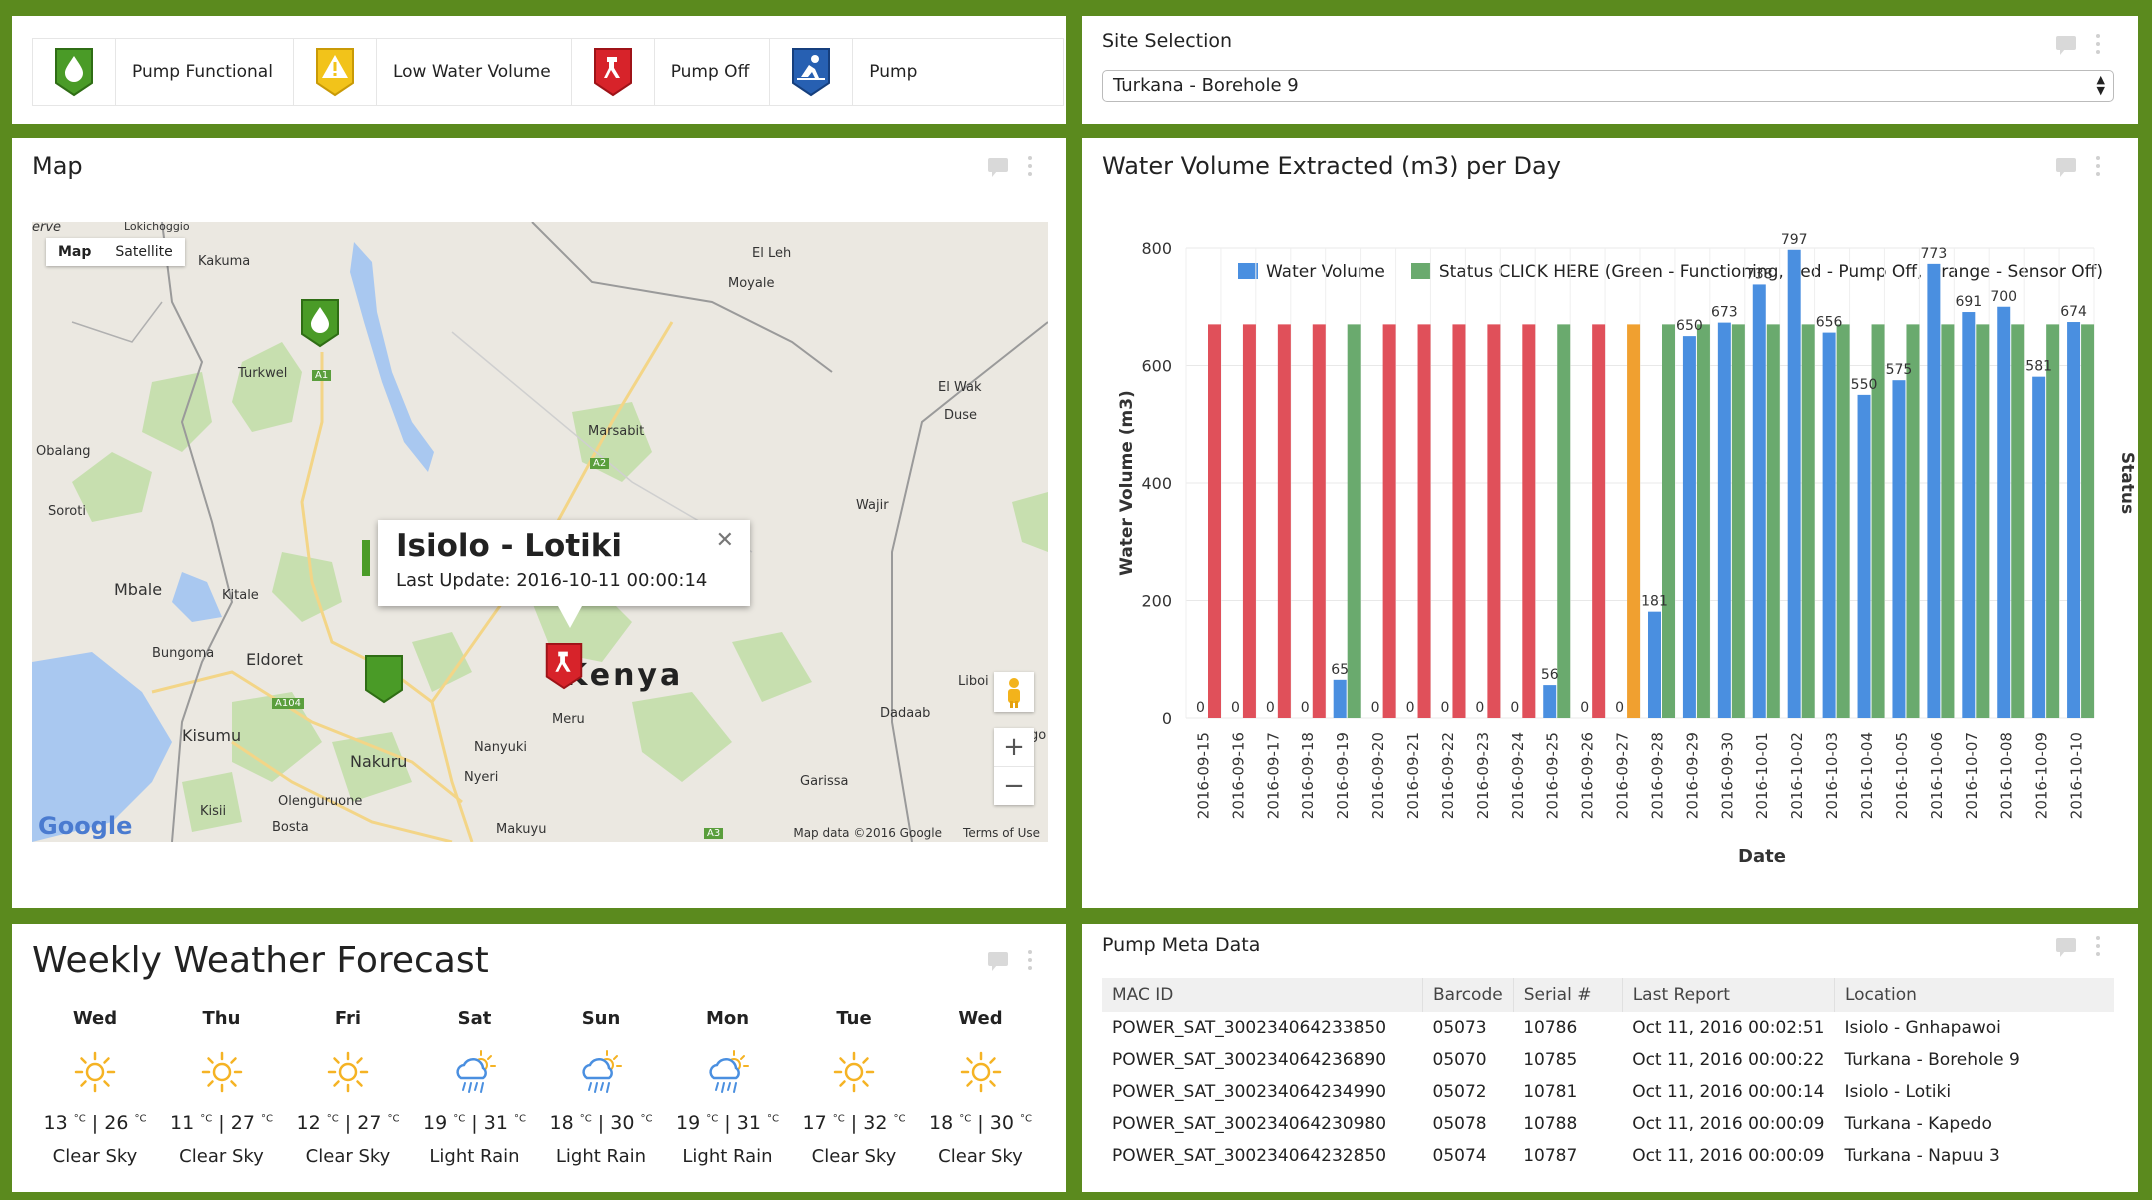  Describe the element at coordinates (1156, 366) in the screenshot. I see `y-tick-label: 600` at that location.